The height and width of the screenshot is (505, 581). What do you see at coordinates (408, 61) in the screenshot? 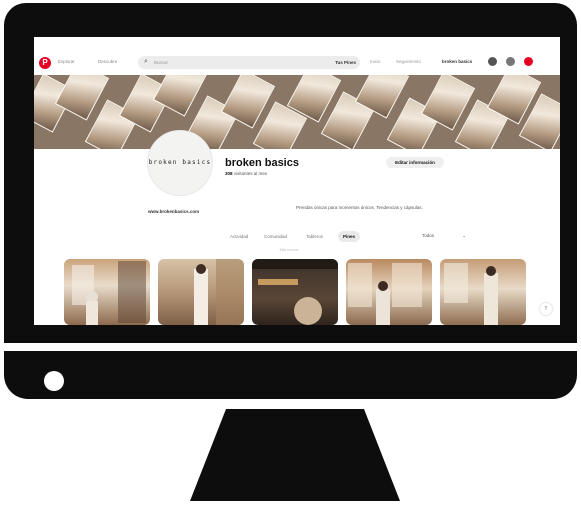
I see `nav-following: Seguimiento` at bounding box center [408, 61].